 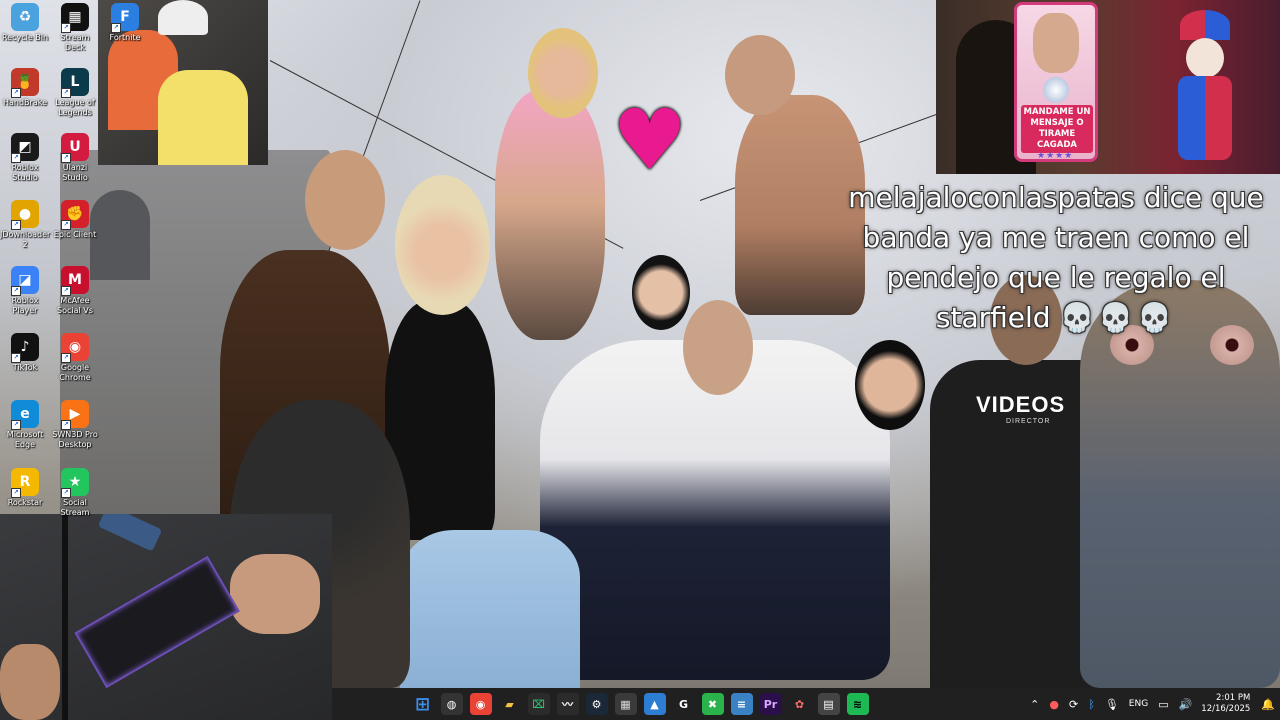 What do you see at coordinates (1034, 704) in the screenshot?
I see `chevron-up-icon: ⌃` at bounding box center [1034, 704].